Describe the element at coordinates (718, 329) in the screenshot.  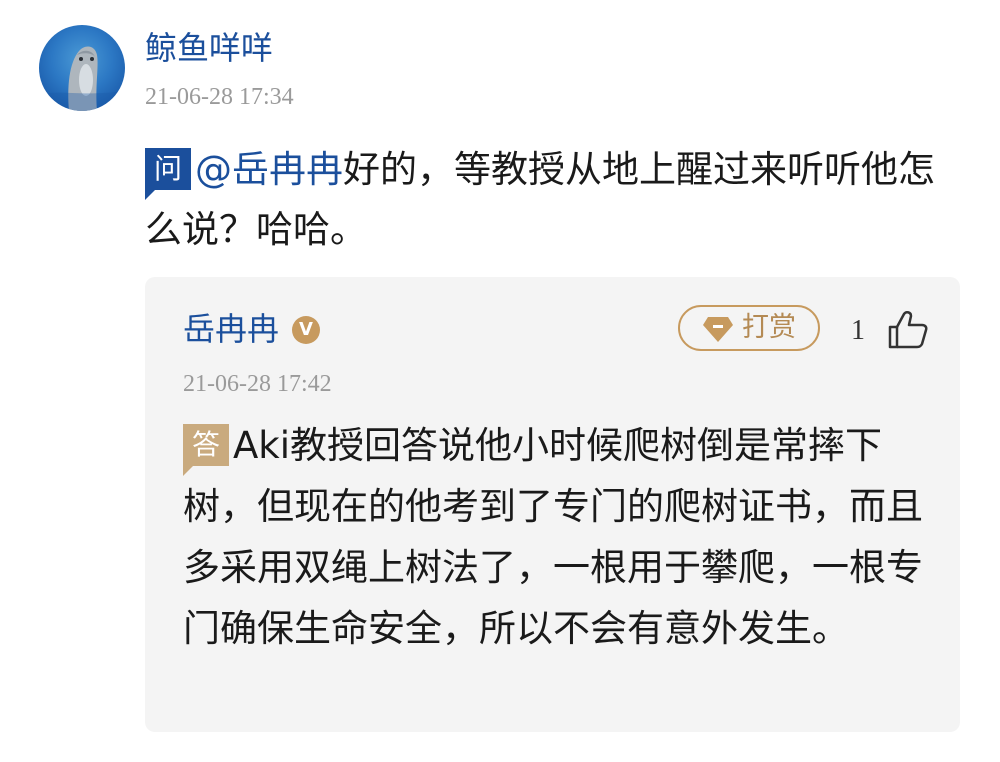
I see `diamond-tag-icon` at that location.